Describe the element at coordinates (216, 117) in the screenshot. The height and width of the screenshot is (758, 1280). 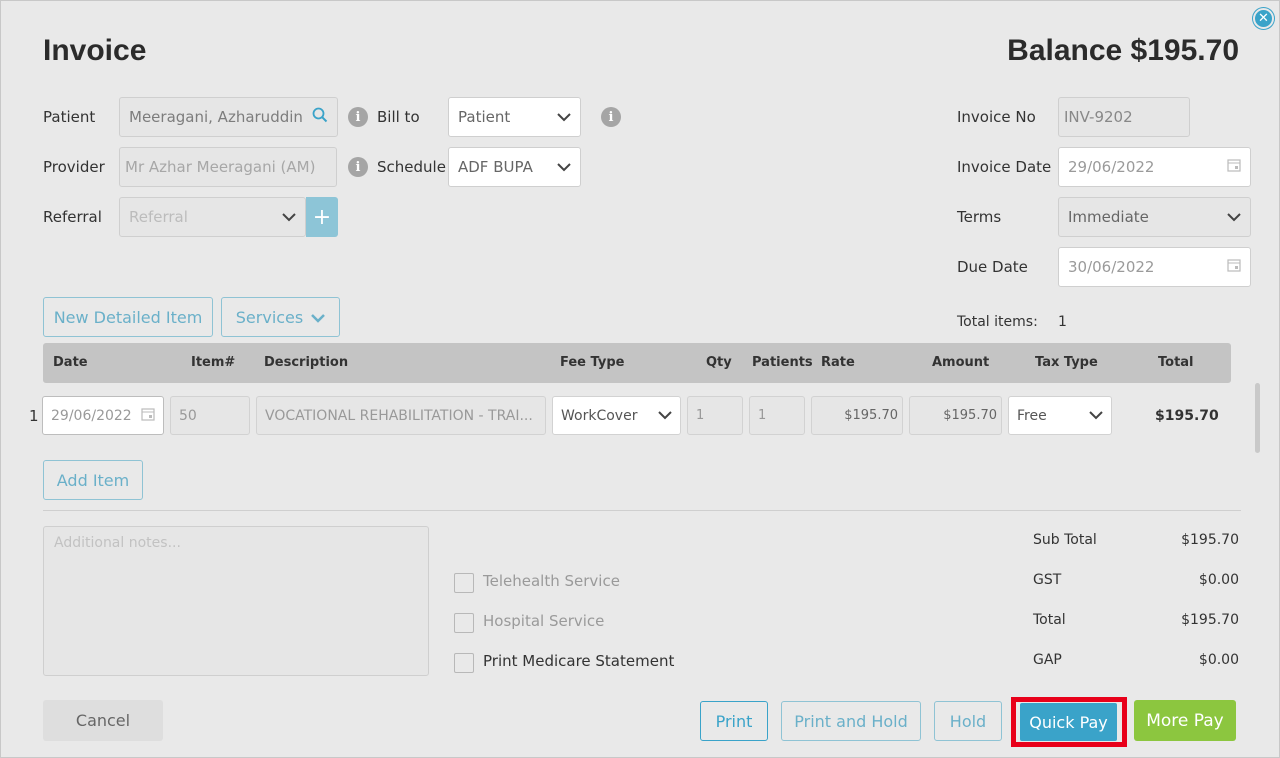
I see `patient-value: Meeragani, Azharuddin` at that location.